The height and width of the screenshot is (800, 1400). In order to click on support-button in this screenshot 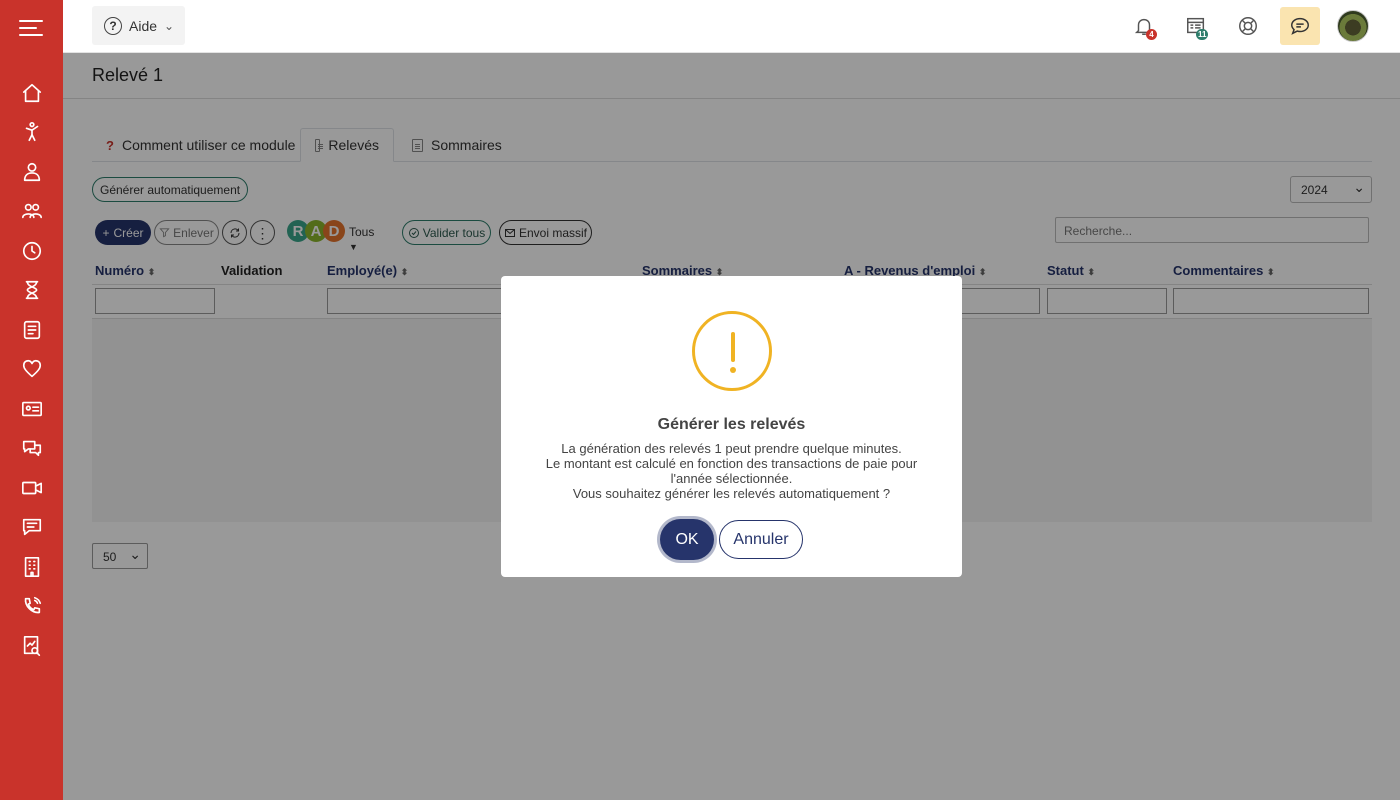, I will do `click(1248, 26)`.